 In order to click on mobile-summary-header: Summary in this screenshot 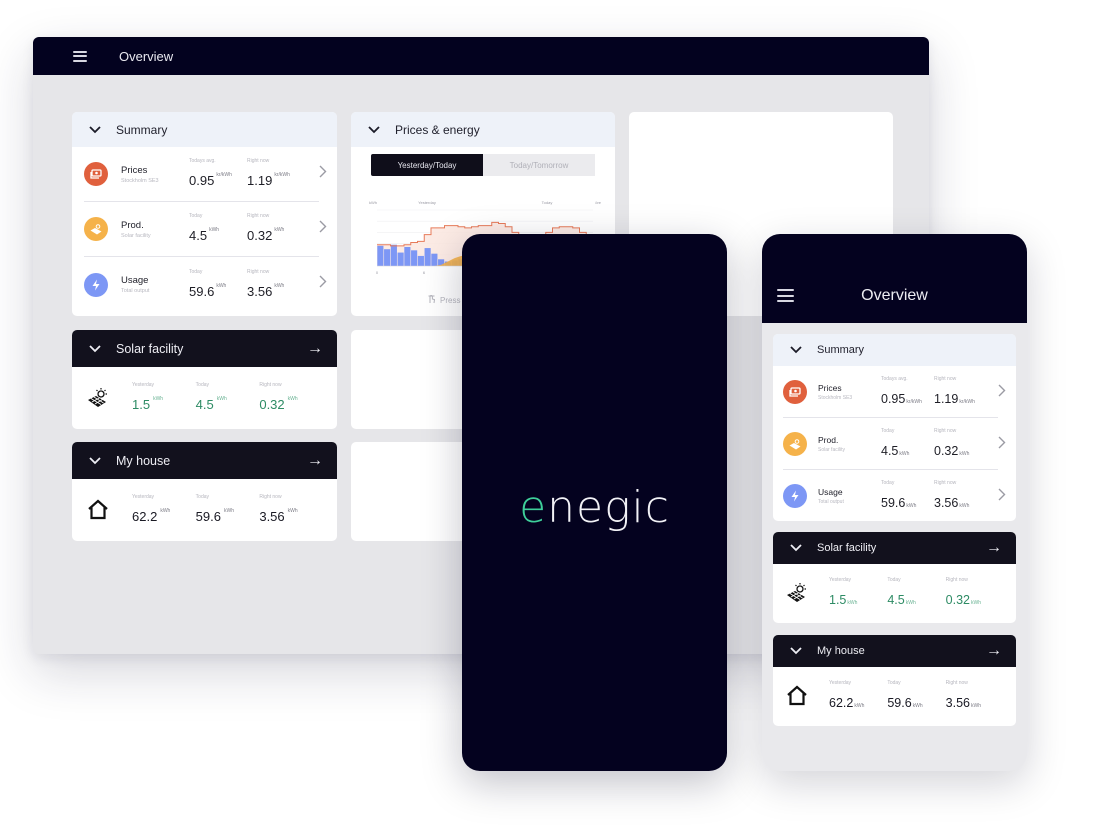, I will do `click(894, 350)`.